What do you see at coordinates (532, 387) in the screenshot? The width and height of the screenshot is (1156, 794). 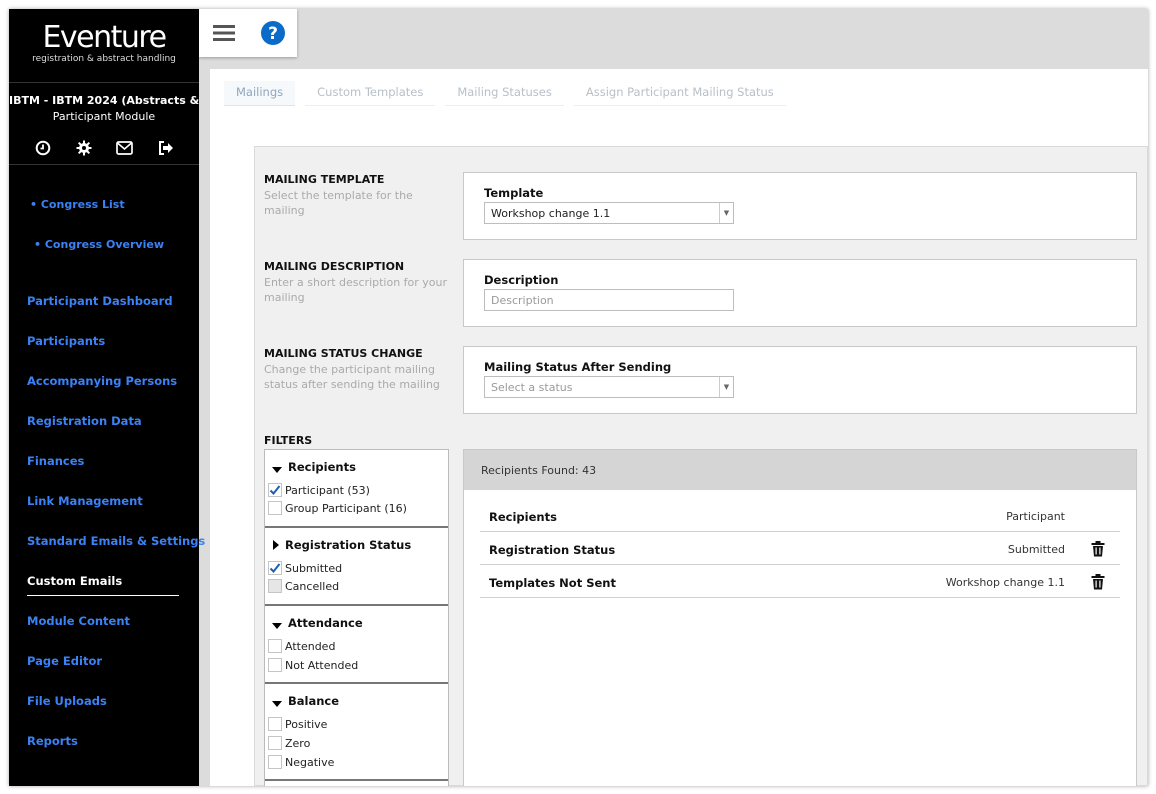 I see `status-select-placeholder: Select a status` at bounding box center [532, 387].